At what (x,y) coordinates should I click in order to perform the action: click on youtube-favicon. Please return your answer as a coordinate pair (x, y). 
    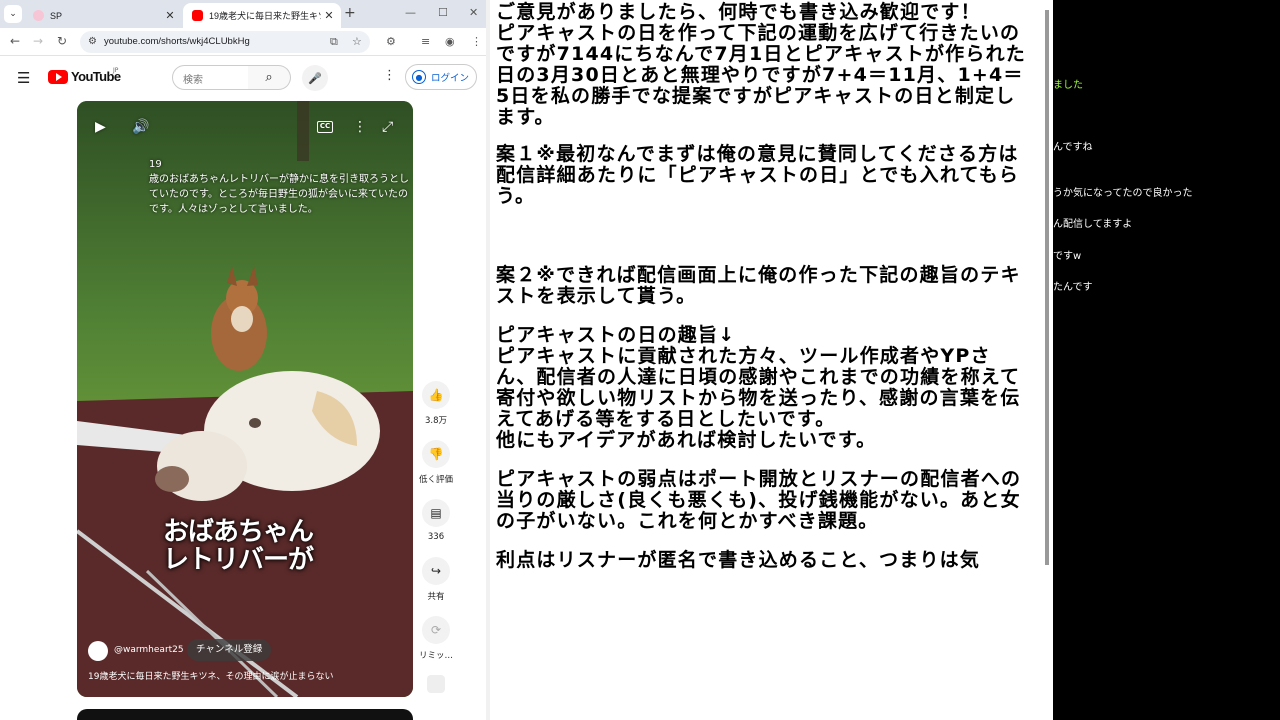
    Looking at the image, I should click on (197, 15).